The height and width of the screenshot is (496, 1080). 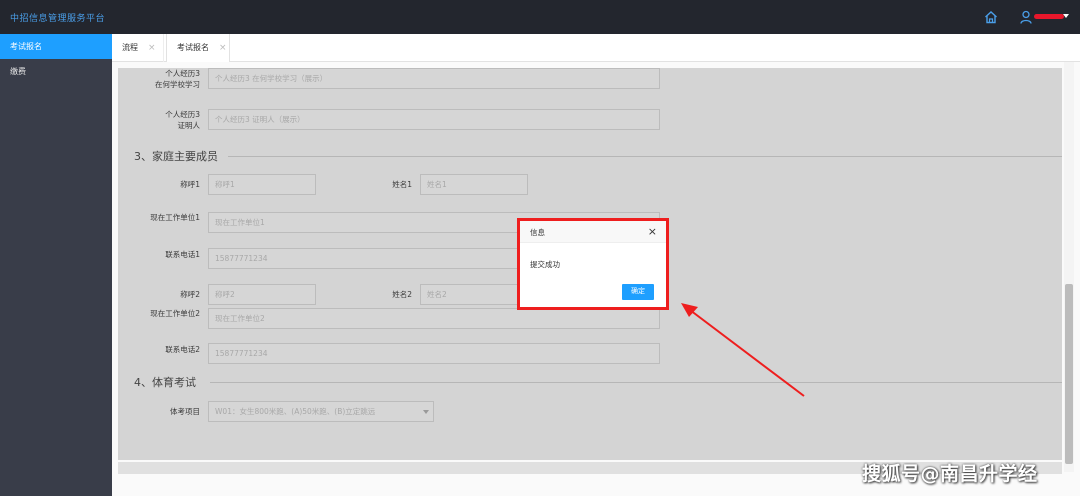 What do you see at coordinates (638, 292) in the screenshot?
I see `confirm-button: 确定` at bounding box center [638, 292].